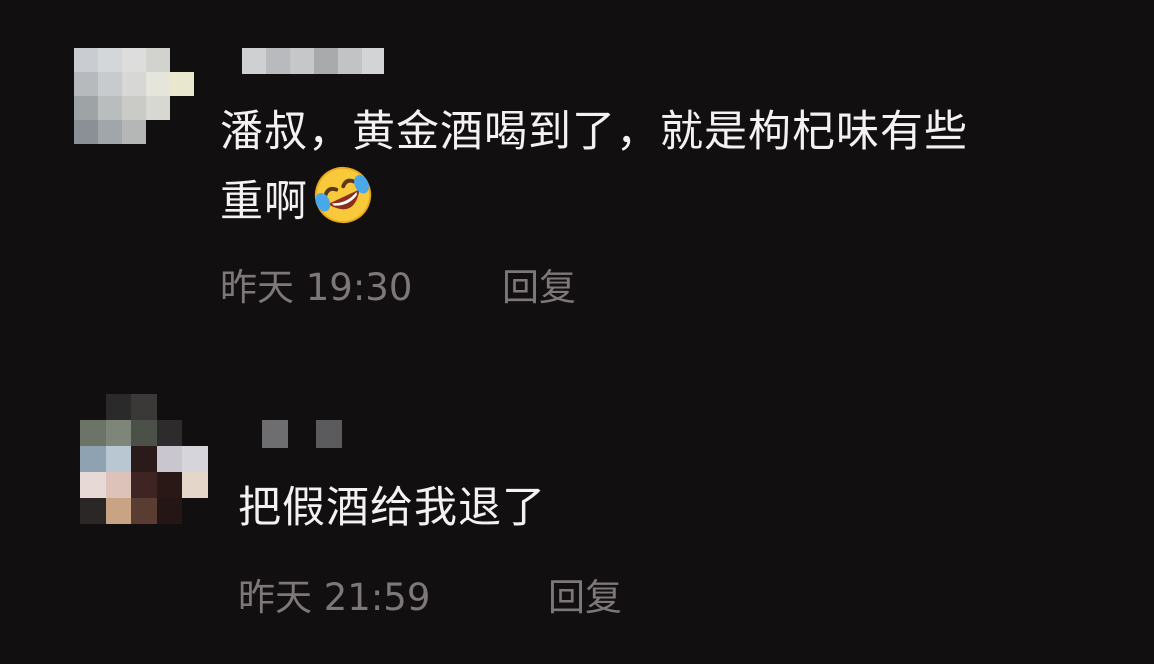 This screenshot has height=664, width=1154. Describe the element at coordinates (594, 132) in the screenshot. I see `comment-text-line-1: 潘叔，黄金酒喝到了，就是枸杞味有些` at that location.